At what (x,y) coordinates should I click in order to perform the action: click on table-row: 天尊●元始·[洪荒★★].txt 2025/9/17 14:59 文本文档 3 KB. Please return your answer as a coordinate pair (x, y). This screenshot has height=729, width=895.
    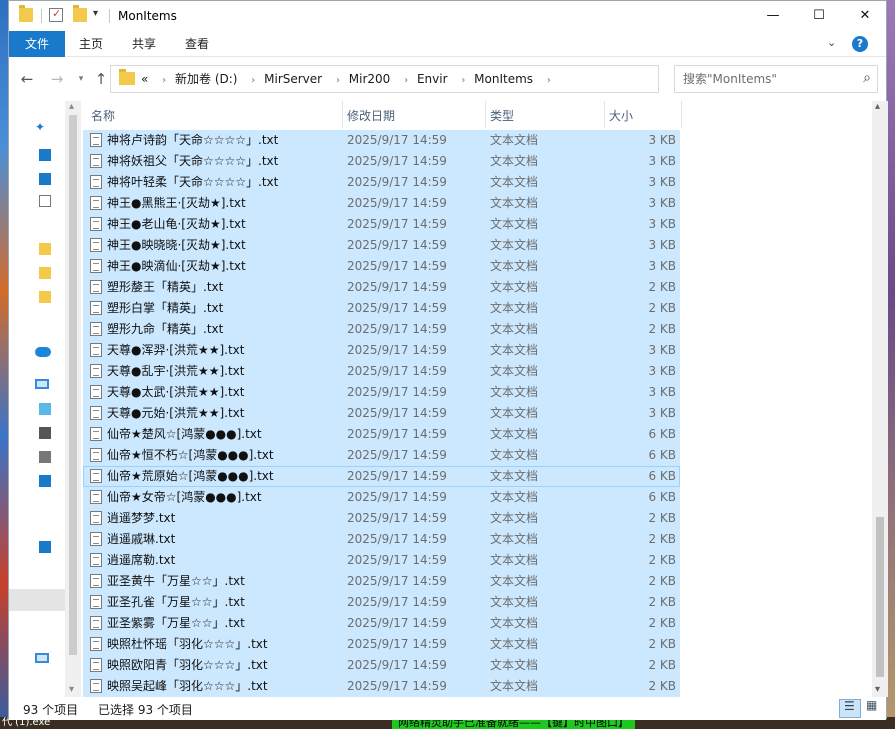
    Looking at the image, I should click on (477, 413).